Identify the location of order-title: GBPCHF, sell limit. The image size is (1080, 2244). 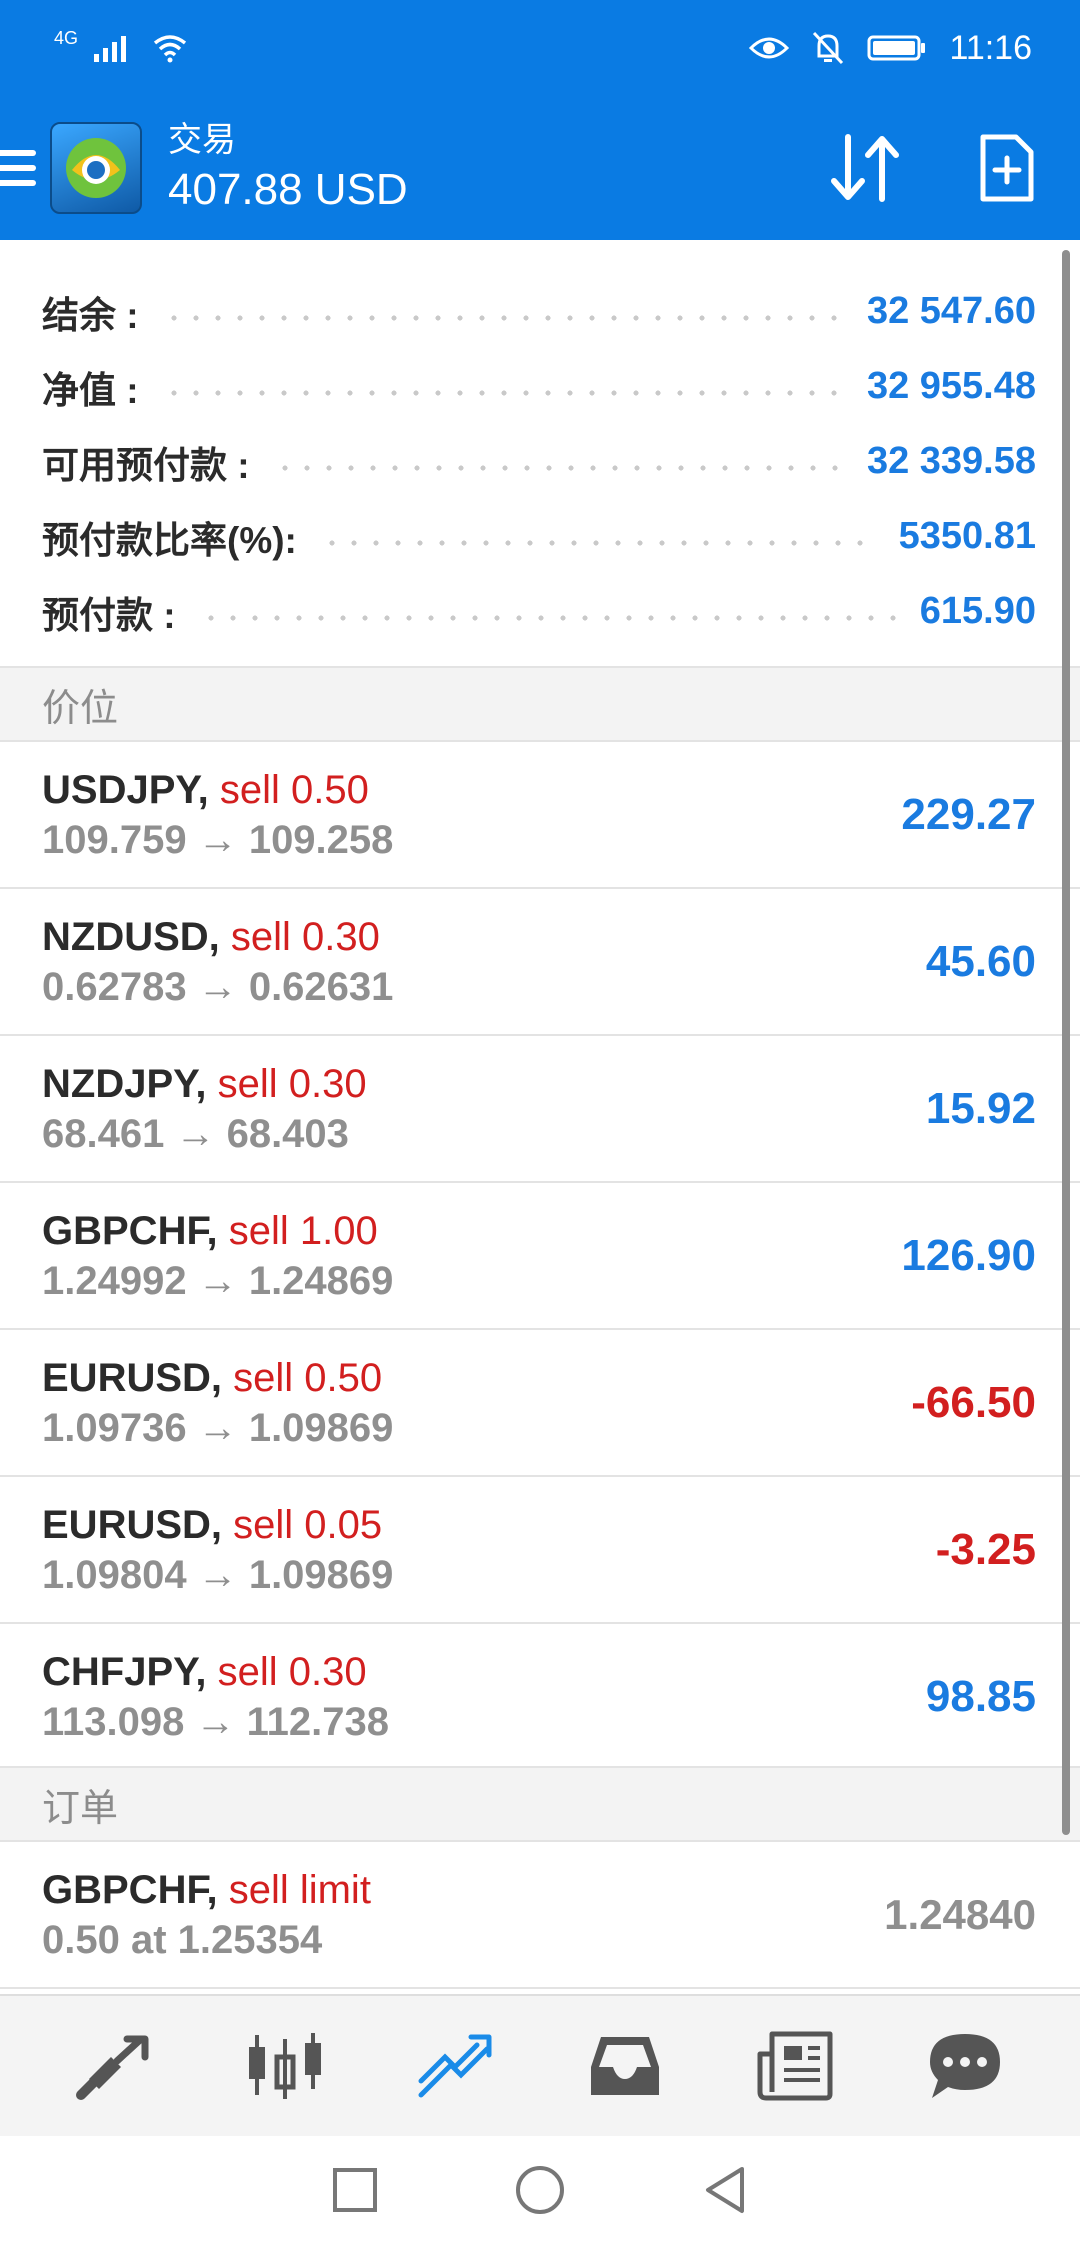
(206, 1890).